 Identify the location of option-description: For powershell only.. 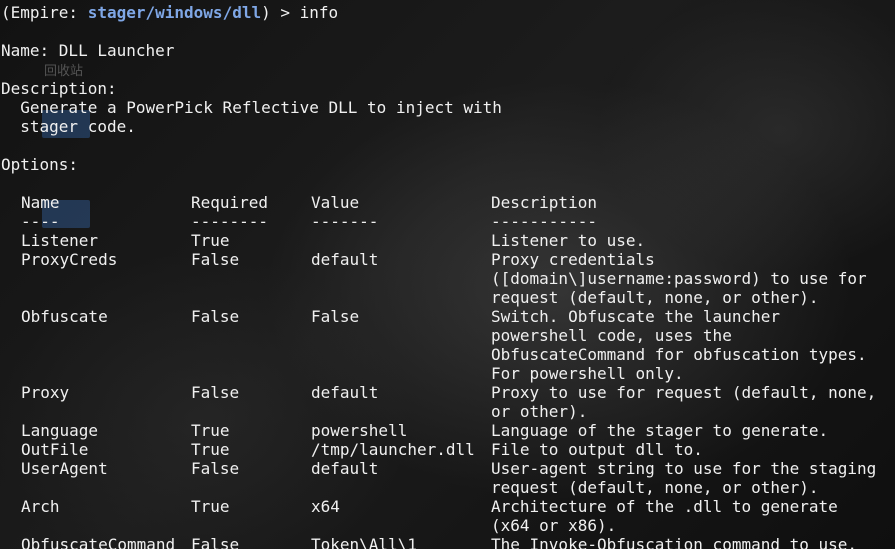
(587, 373).